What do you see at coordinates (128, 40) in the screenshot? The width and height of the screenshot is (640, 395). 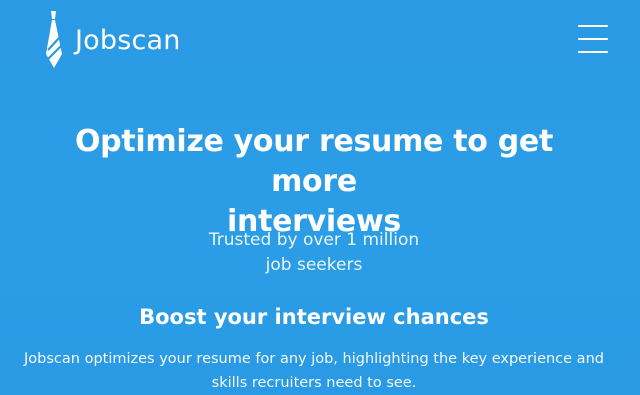 I see `logo-text: Jobscan` at bounding box center [128, 40].